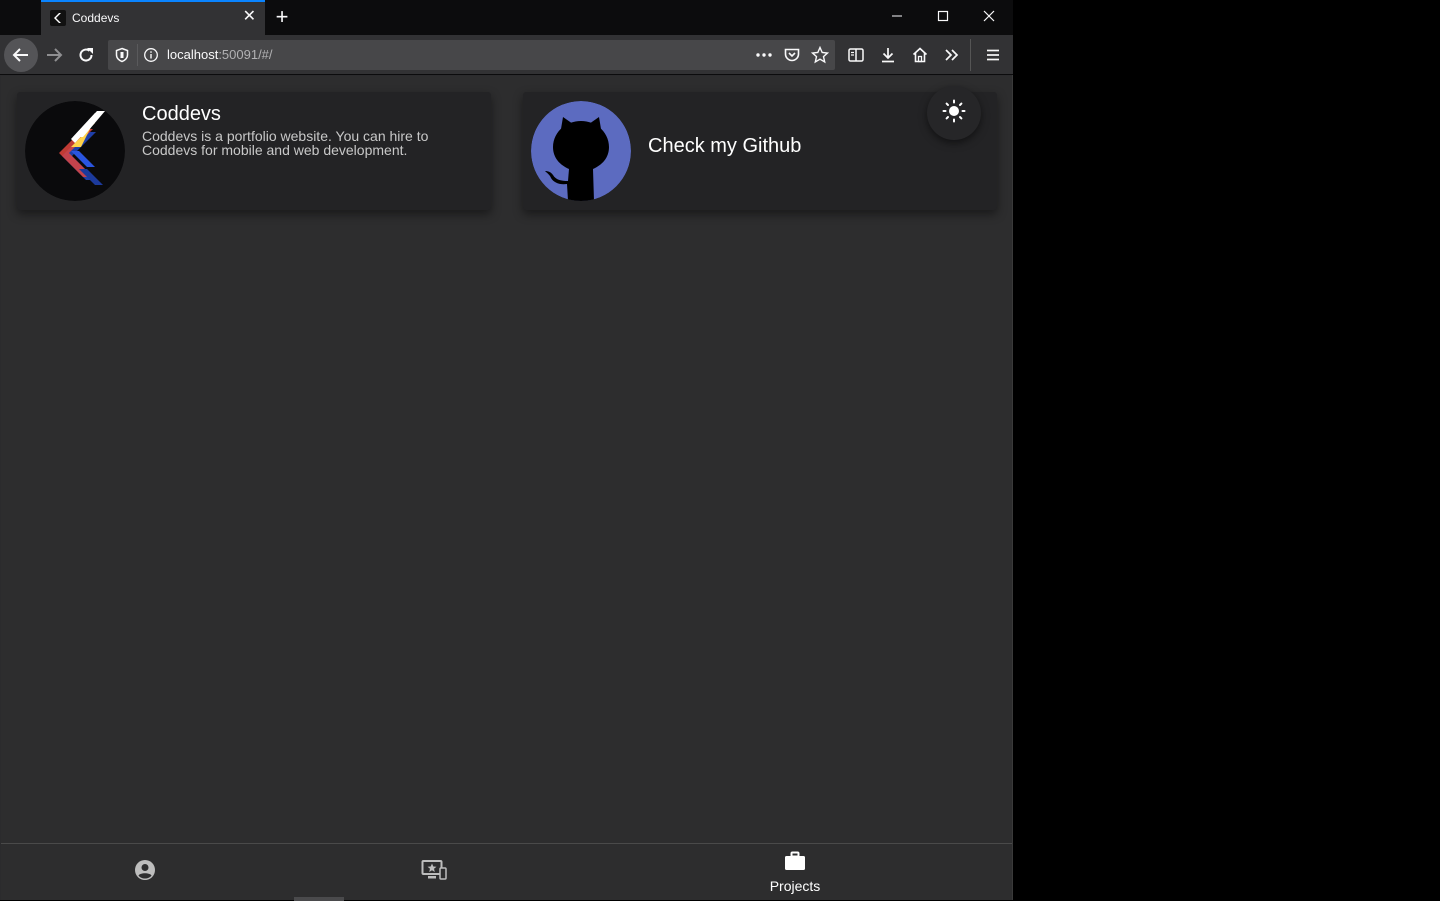  I want to click on toolbar-separator, so click(970, 55).